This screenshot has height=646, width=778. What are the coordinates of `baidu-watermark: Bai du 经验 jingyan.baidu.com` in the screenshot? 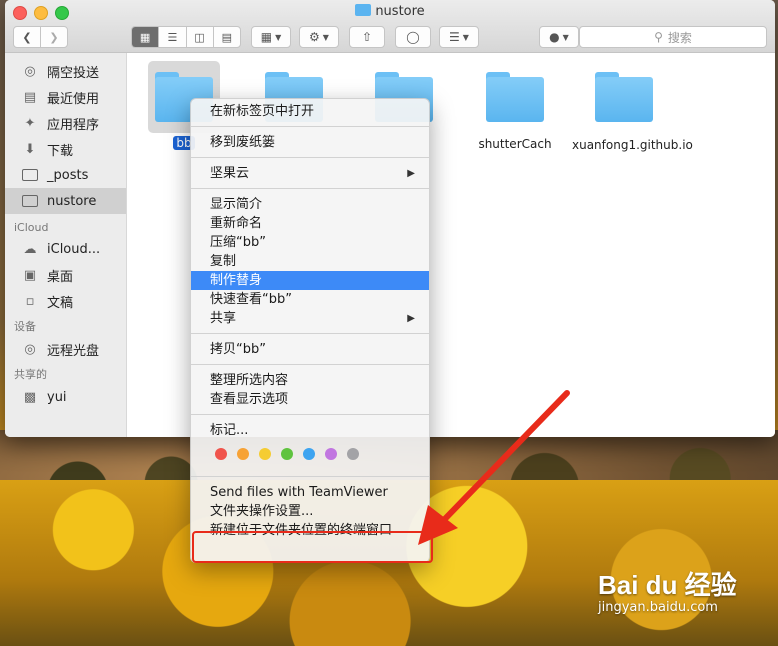 It's located at (667, 590).